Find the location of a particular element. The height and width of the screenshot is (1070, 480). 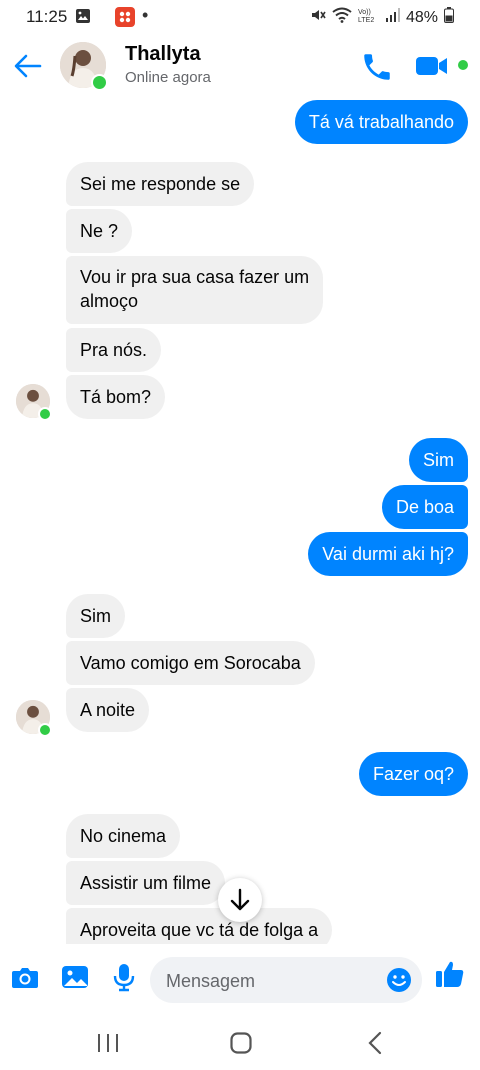

status-time: 11:25 is located at coordinates (47, 16).